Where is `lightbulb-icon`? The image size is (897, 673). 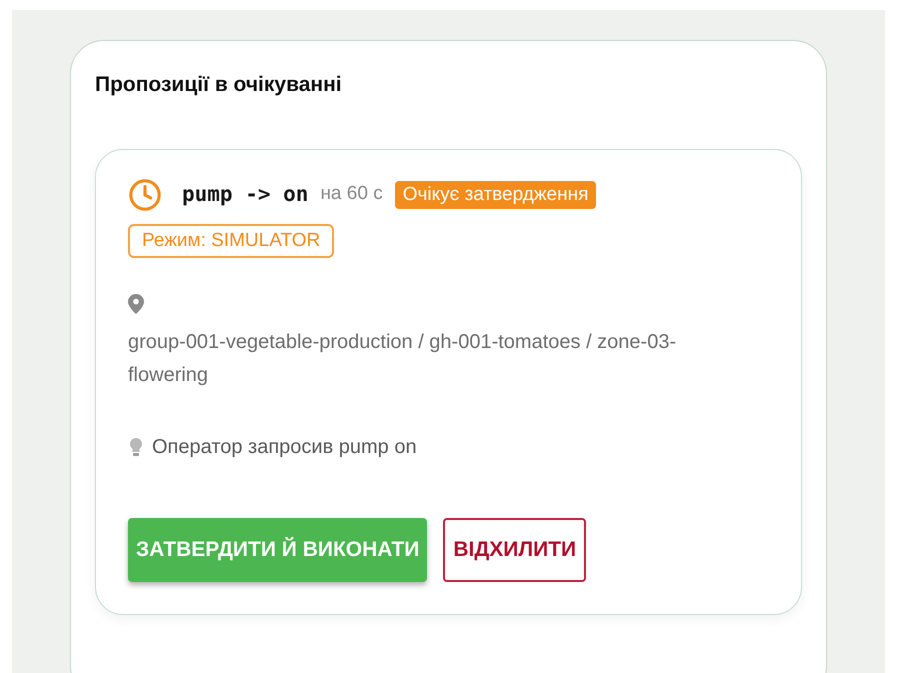 lightbulb-icon is located at coordinates (136, 446).